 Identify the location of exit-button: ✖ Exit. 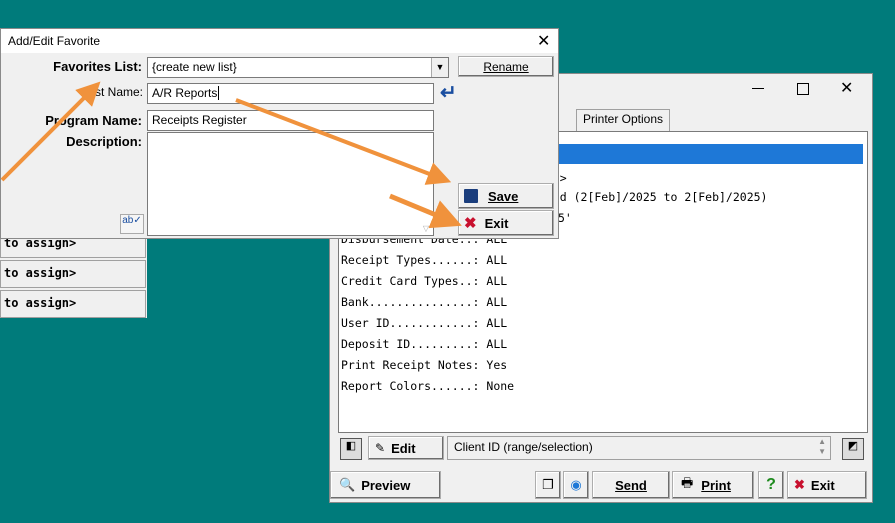
(506, 223).